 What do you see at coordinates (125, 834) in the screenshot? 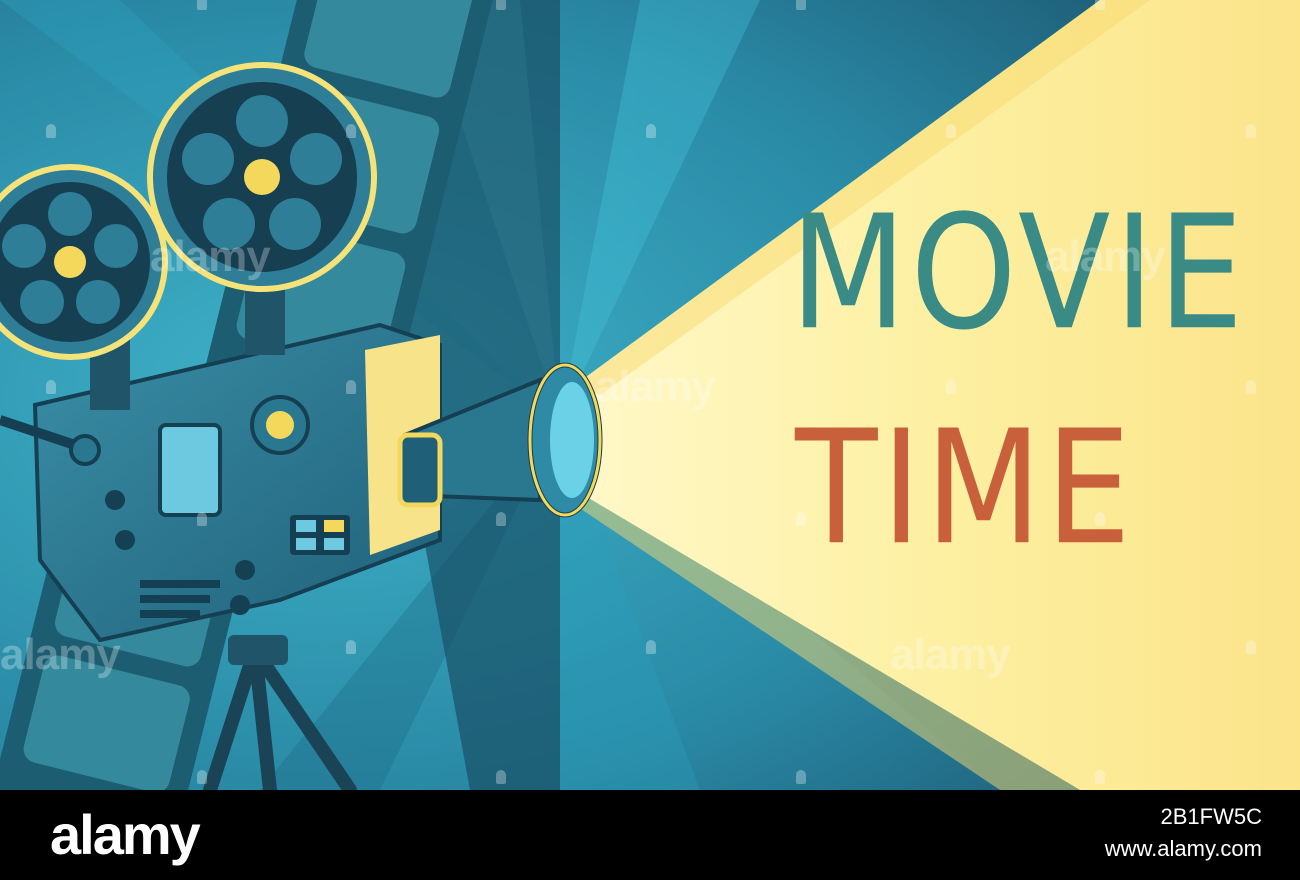
I see `alamy-logo: alamy` at bounding box center [125, 834].